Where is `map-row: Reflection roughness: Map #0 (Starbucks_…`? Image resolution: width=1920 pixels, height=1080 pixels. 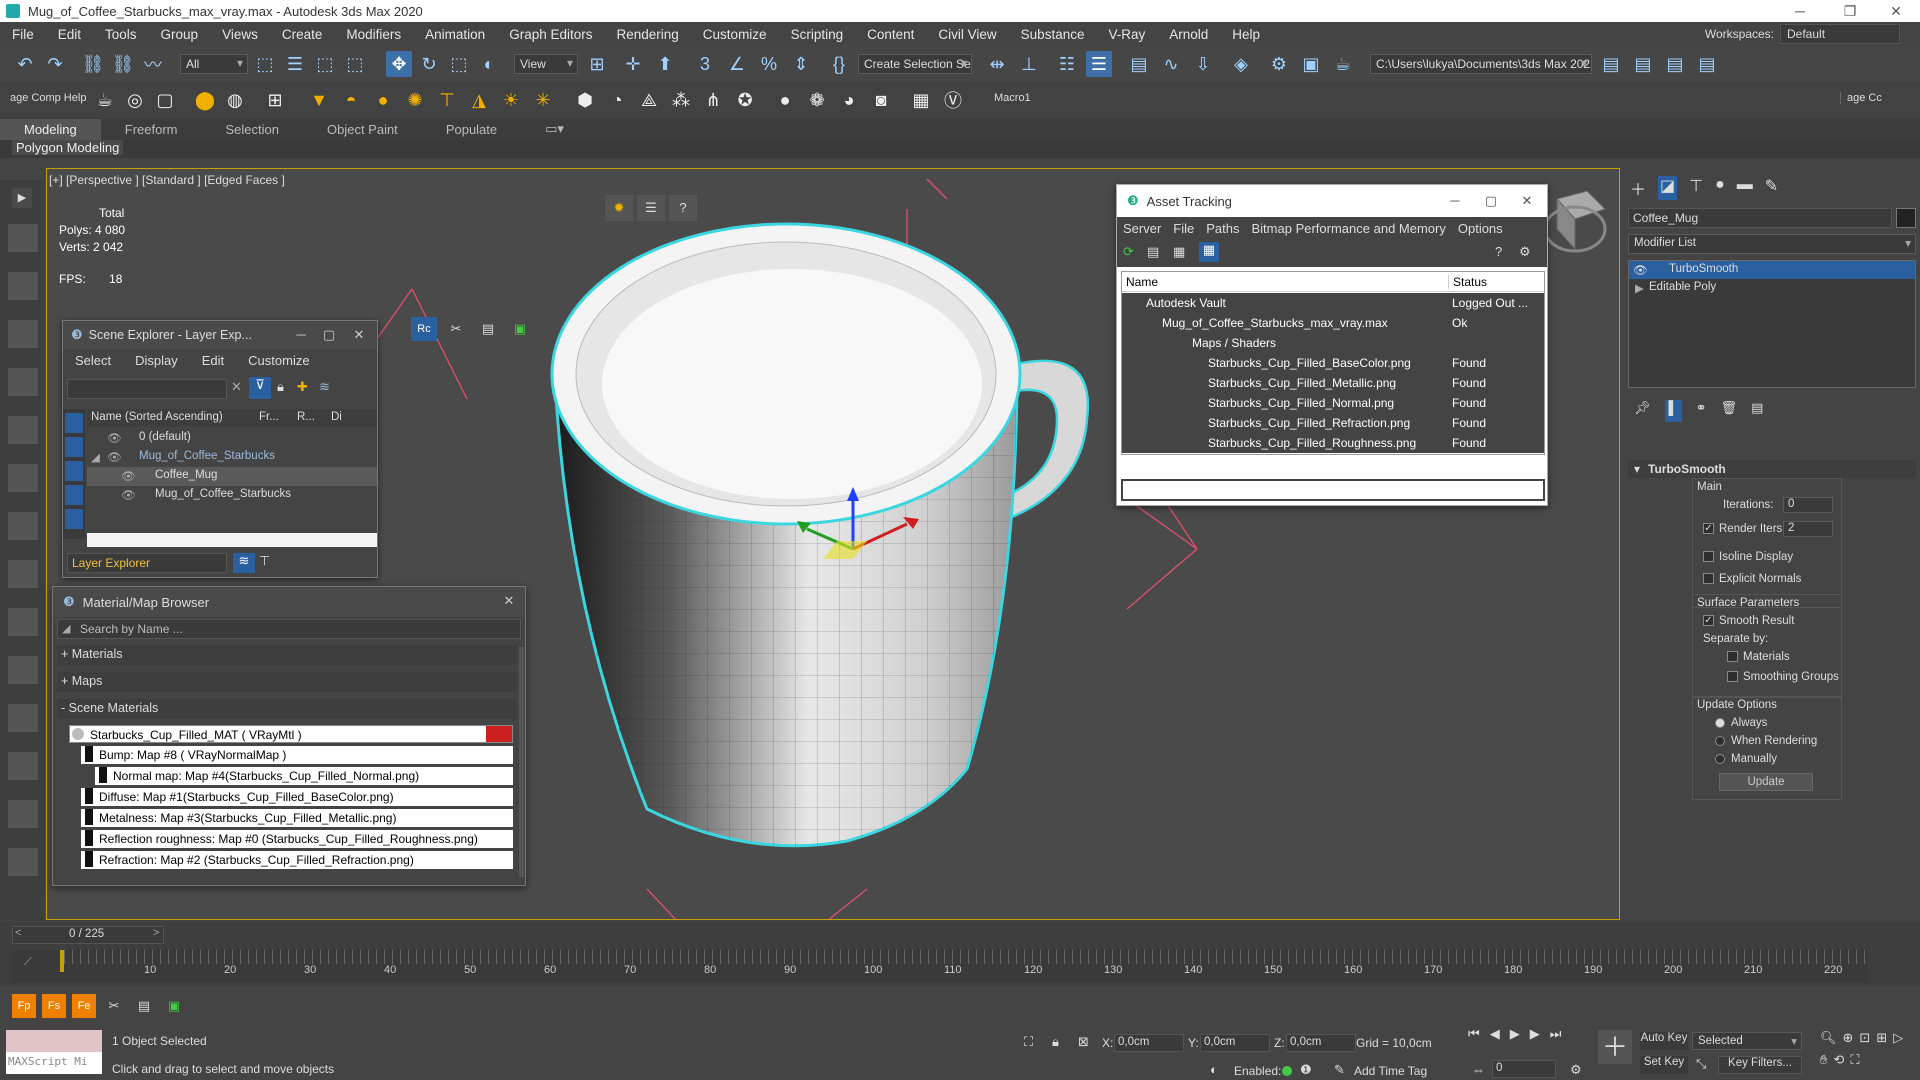 map-row: Reflection roughness: Map #0 (Starbucks_… is located at coordinates (297, 839).